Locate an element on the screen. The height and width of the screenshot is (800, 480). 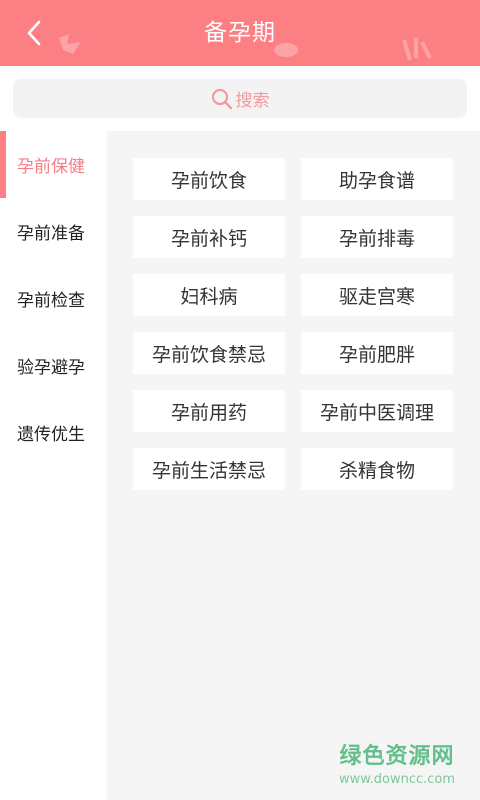
tag-button: 孕前饮食禁忌 is located at coordinates (209, 353).